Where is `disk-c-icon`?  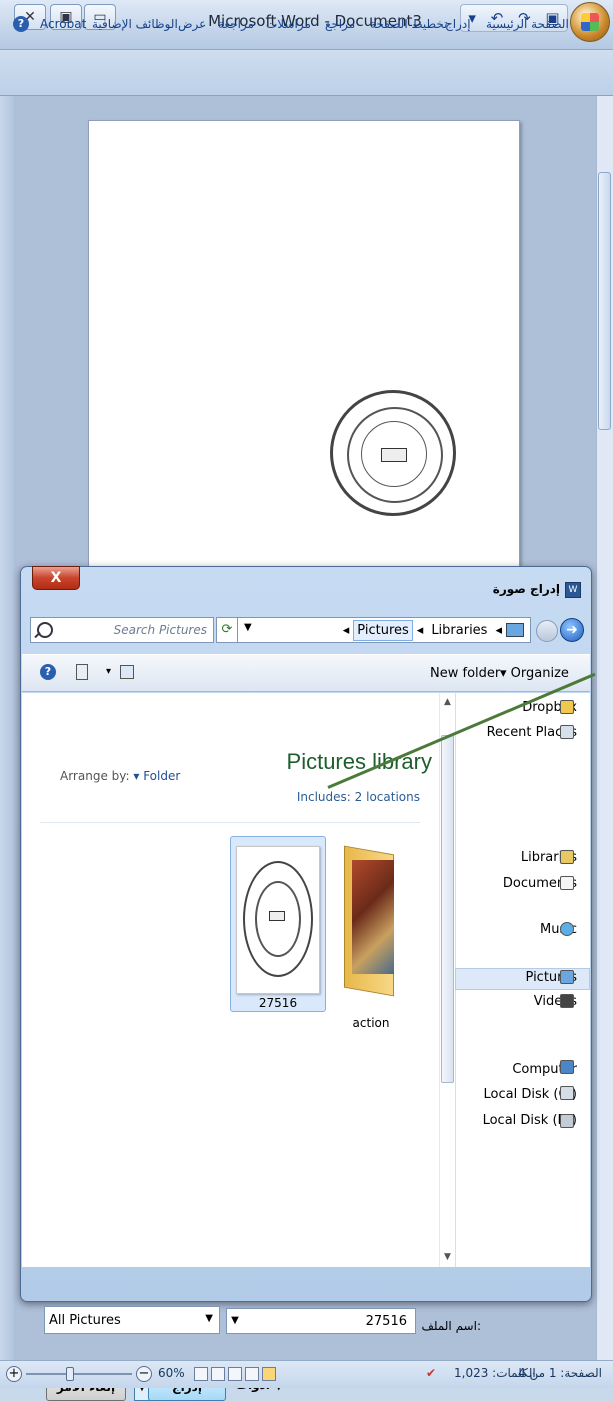 disk-c-icon is located at coordinates (567, 1093).